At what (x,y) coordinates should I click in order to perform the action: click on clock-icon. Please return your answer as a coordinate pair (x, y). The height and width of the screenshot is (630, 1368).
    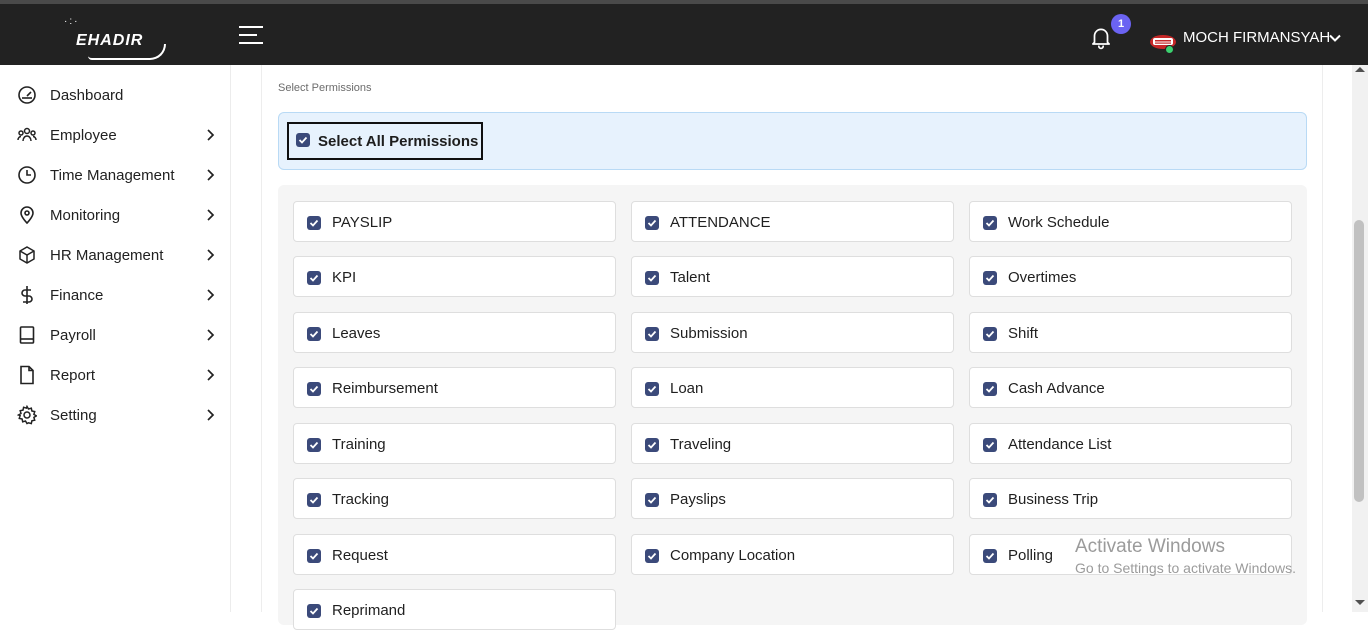
    Looking at the image, I should click on (27, 175).